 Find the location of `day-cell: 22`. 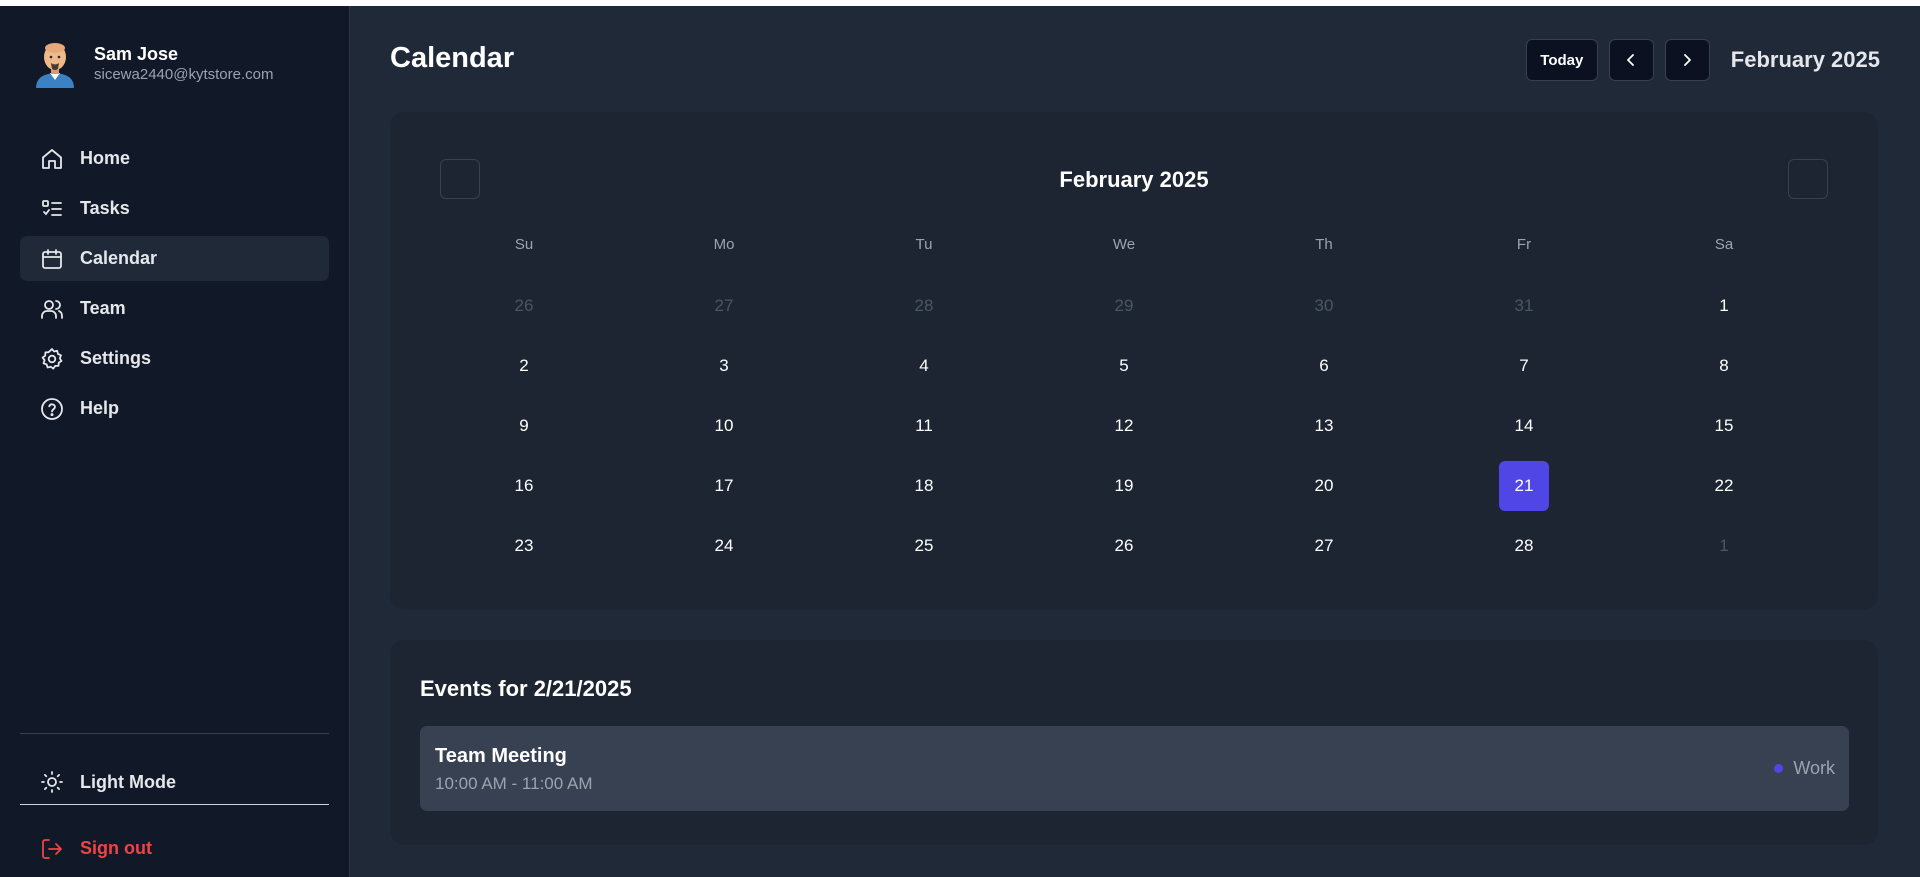

day-cell: 22 is located at coordinates (1724, 486).